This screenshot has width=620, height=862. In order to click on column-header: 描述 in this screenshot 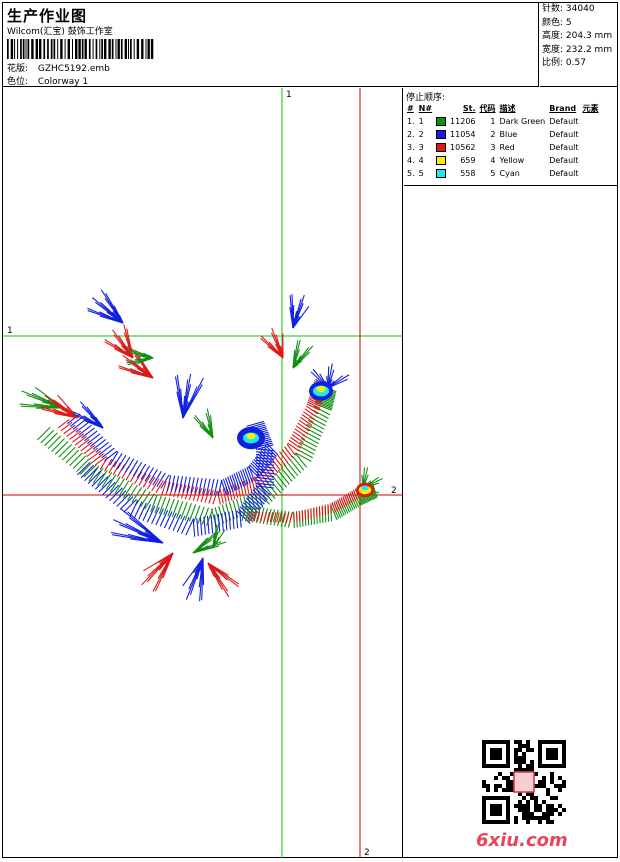, I will do `click(523, 108)`.